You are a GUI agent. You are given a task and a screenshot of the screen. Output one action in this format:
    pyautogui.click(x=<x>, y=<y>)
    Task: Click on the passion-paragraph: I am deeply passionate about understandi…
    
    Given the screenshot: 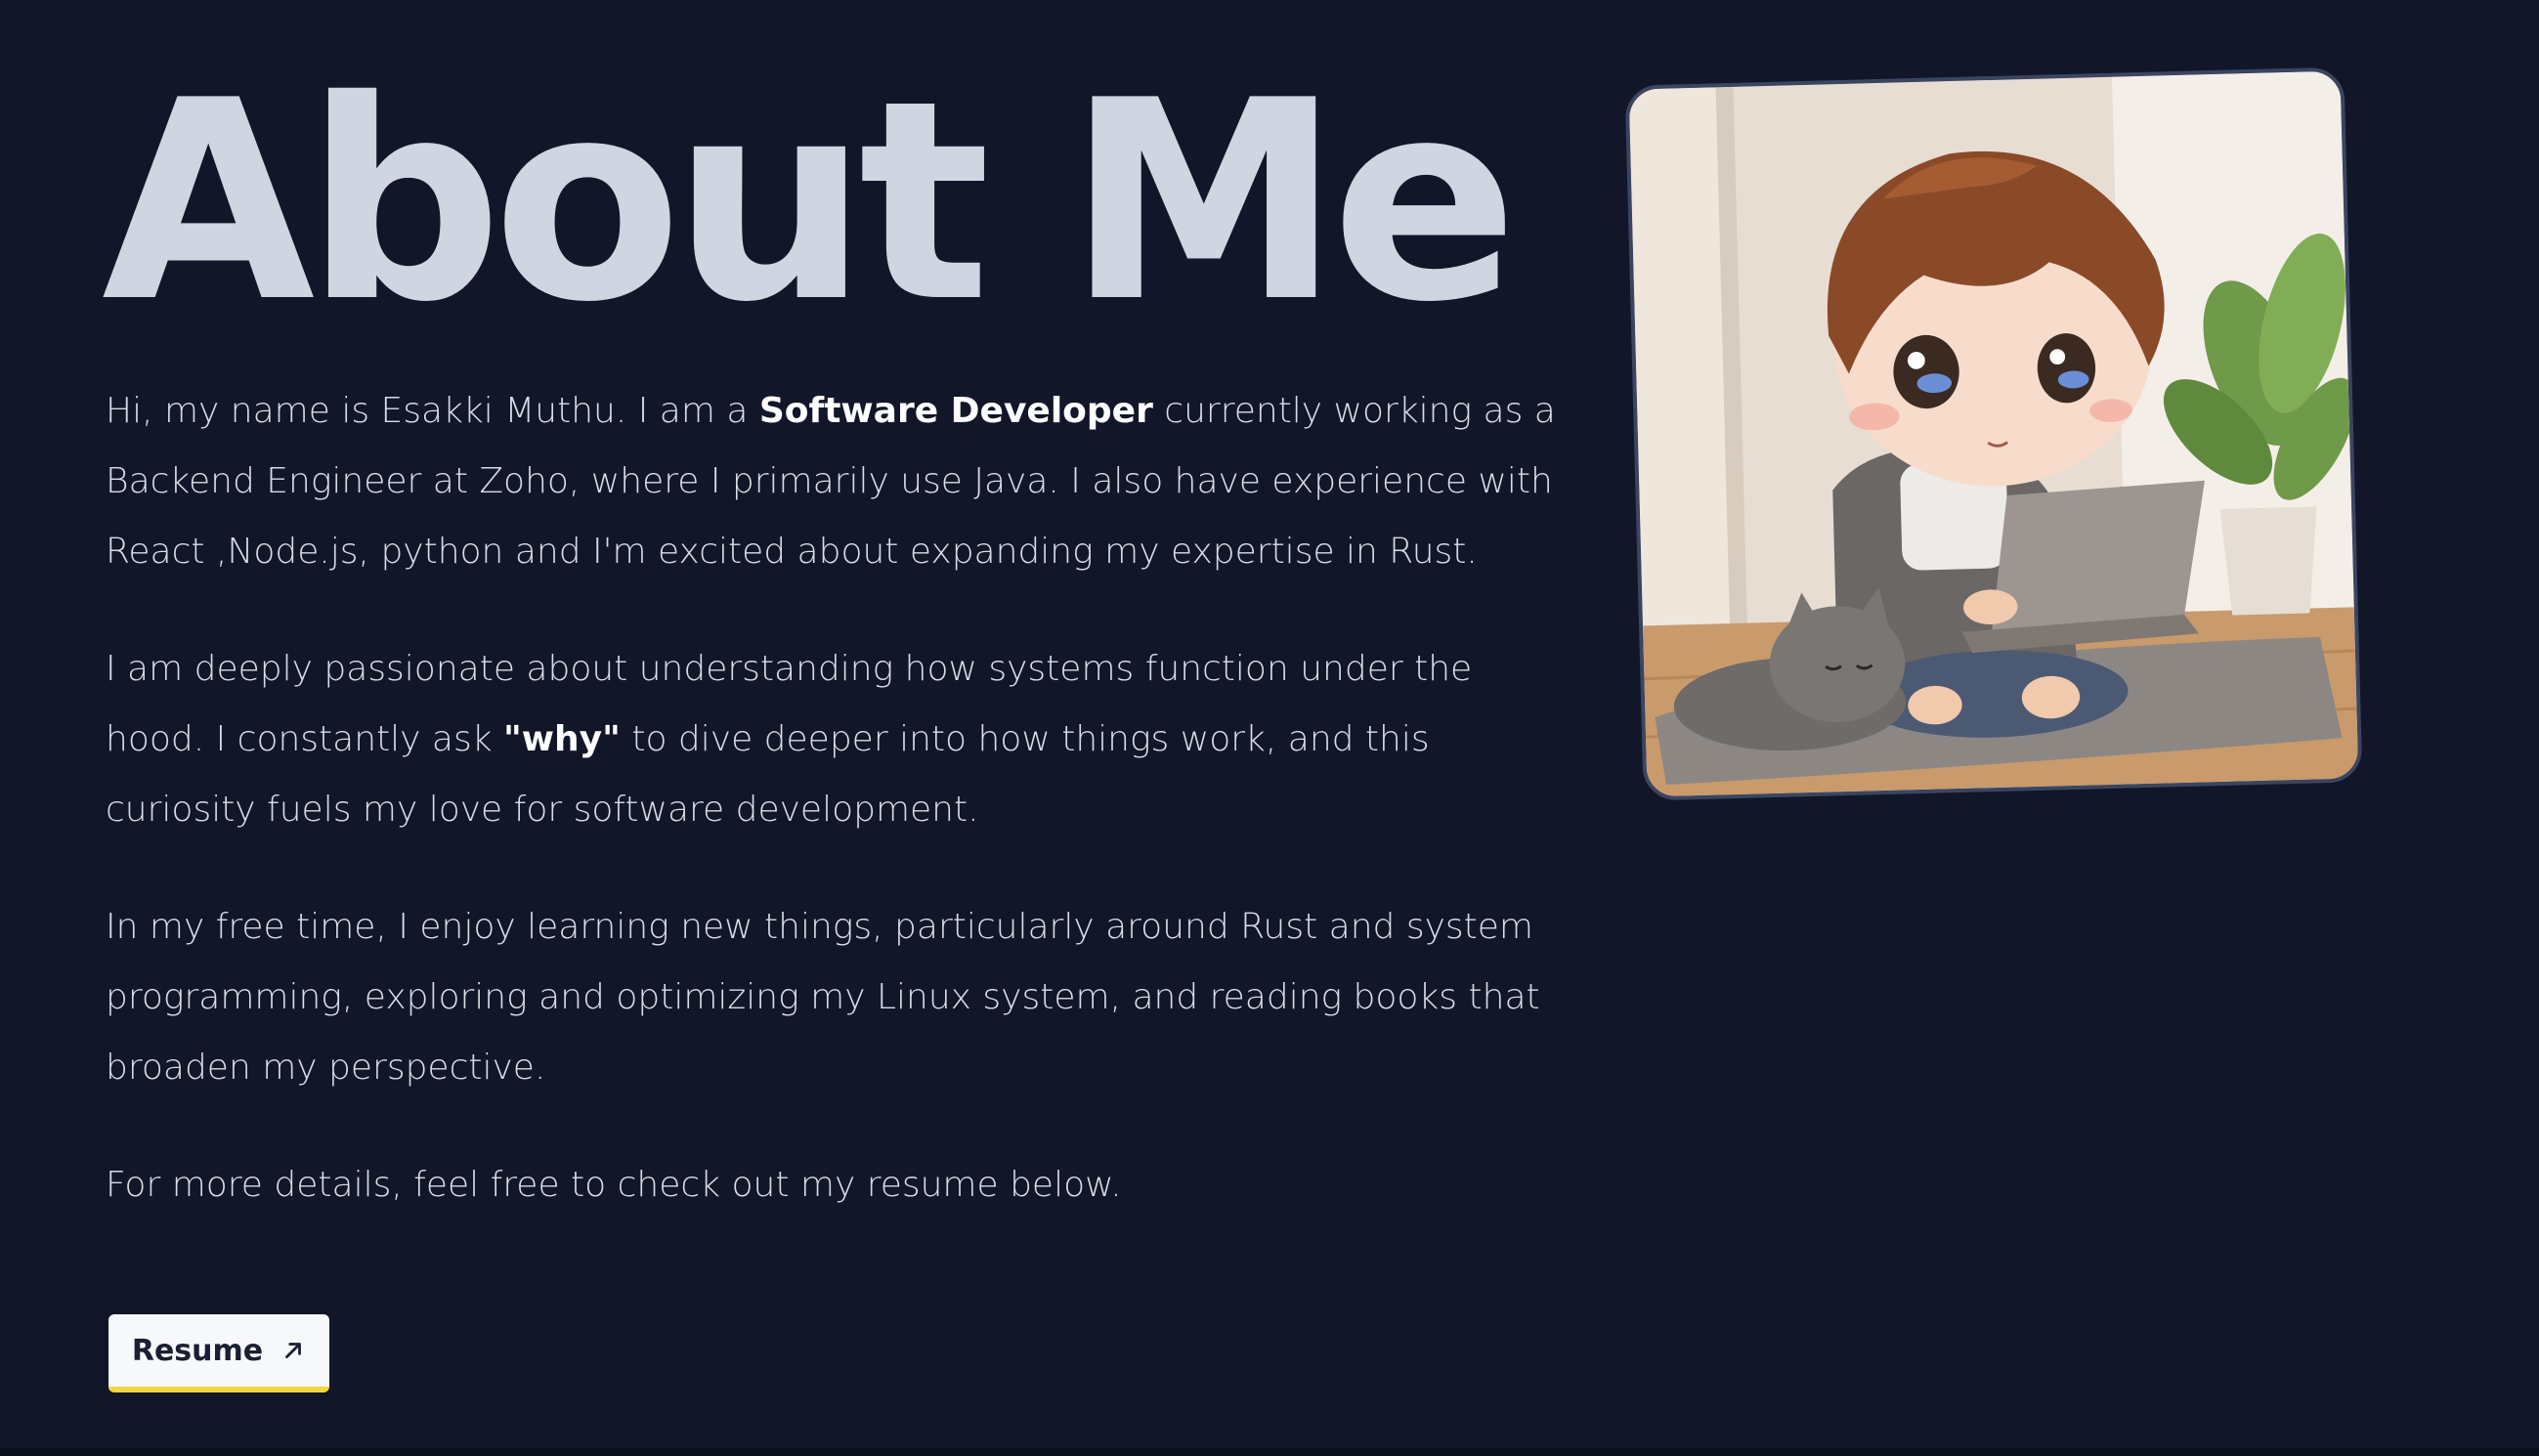 What is the action you would take?
    pyautogui.click(x=836, y=739)
    